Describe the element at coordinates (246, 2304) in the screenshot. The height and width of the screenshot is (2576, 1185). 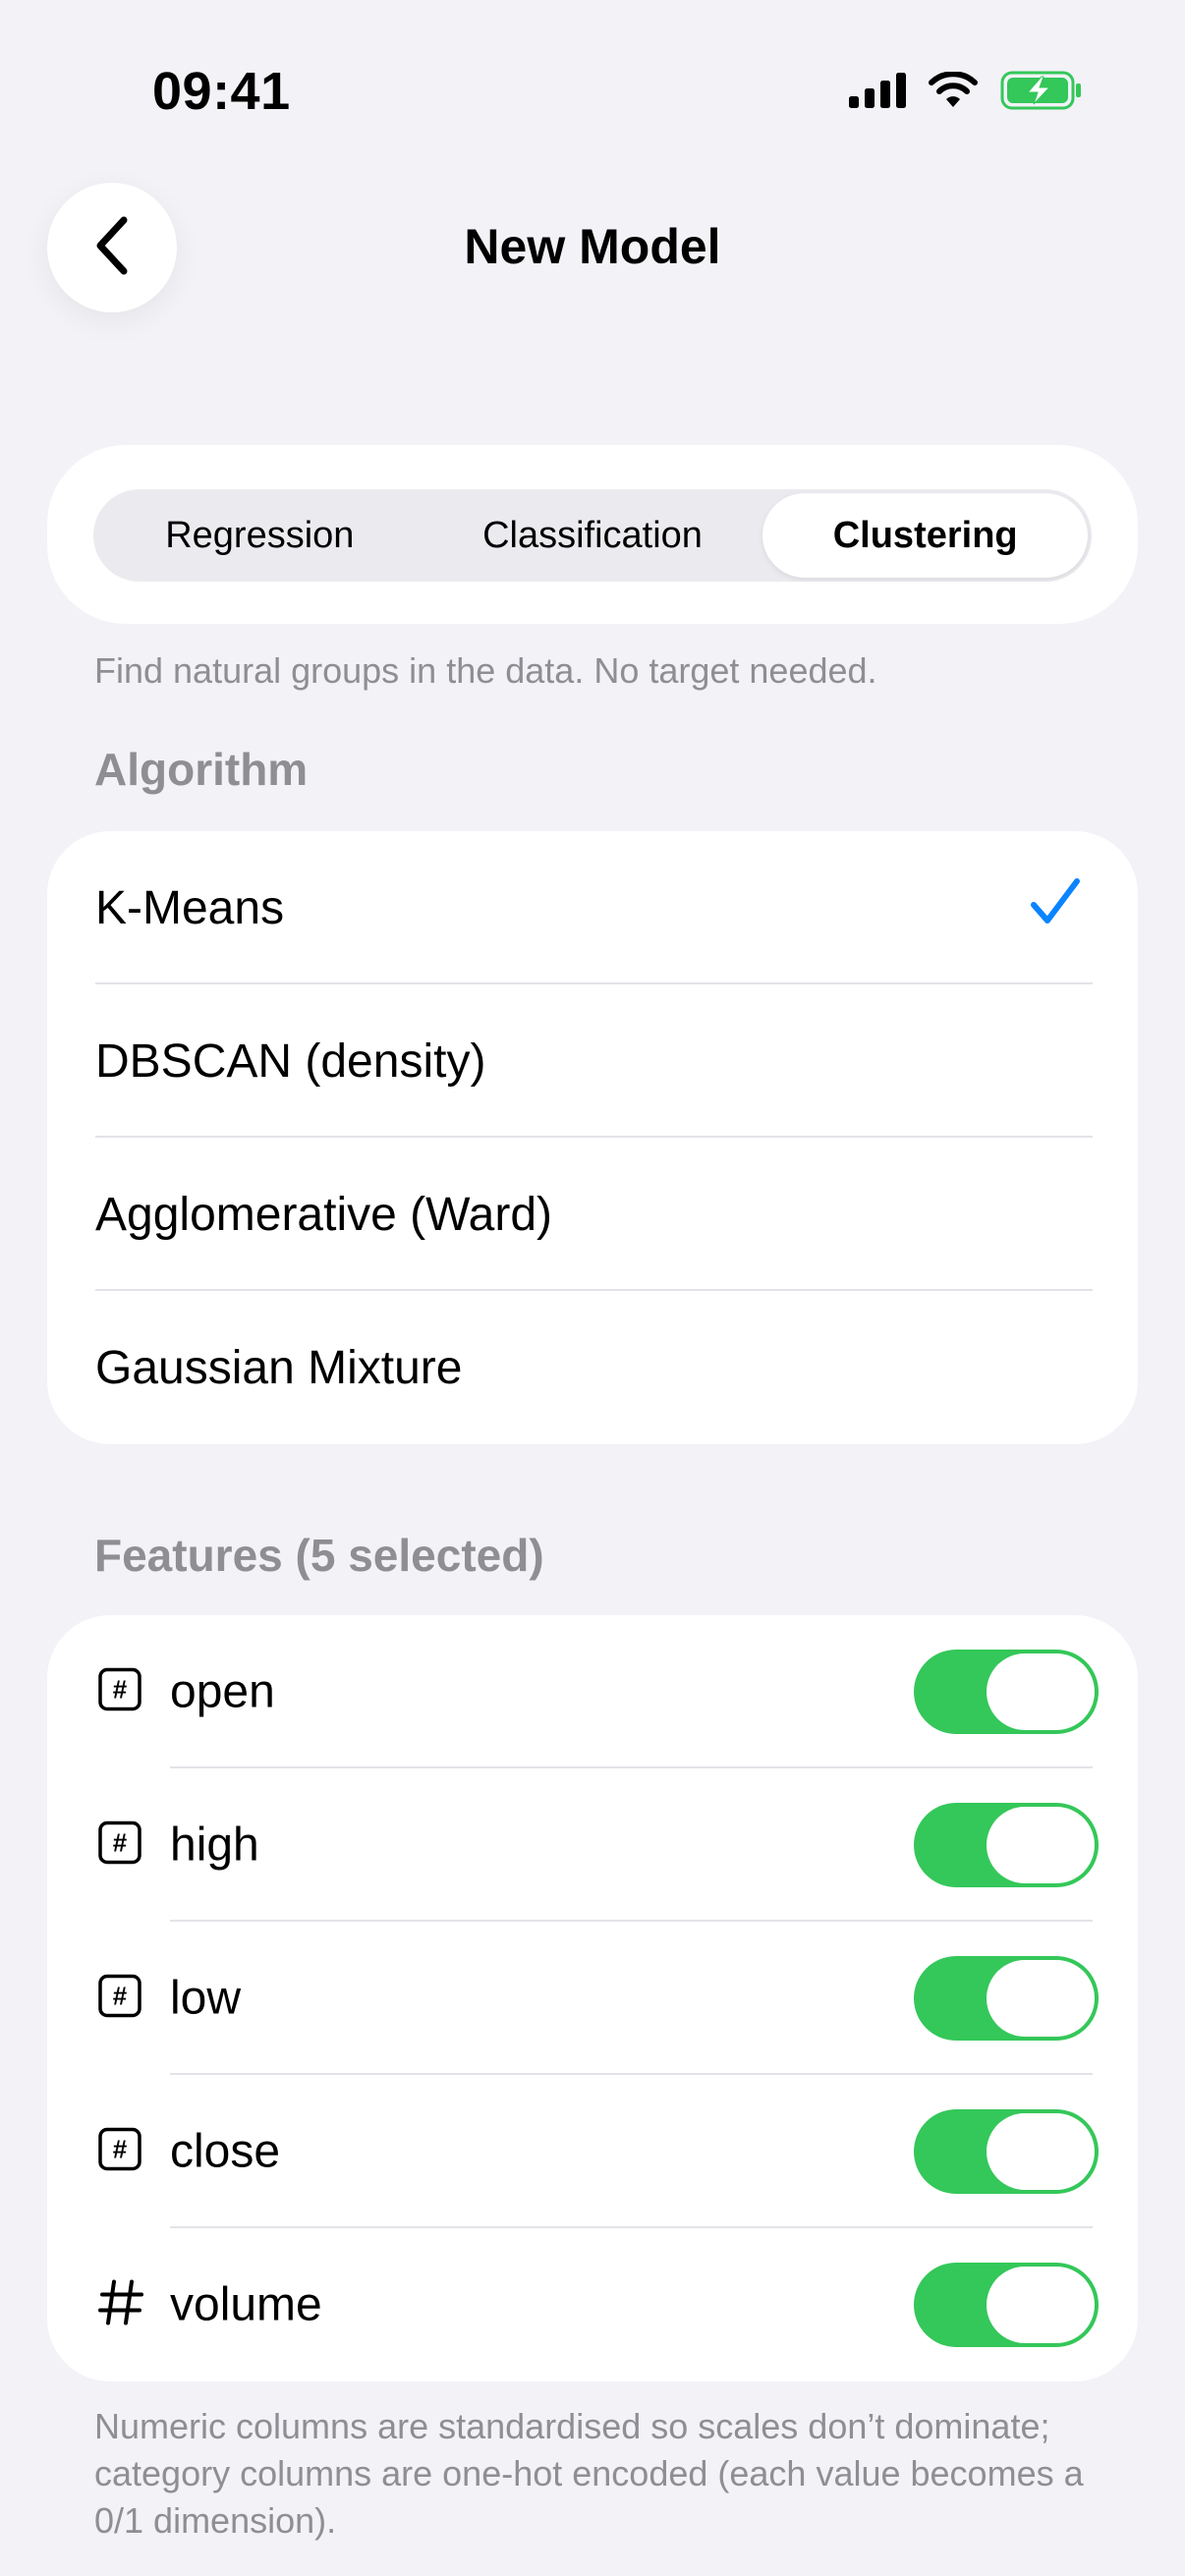
I see `feature-label: volume` at that location.